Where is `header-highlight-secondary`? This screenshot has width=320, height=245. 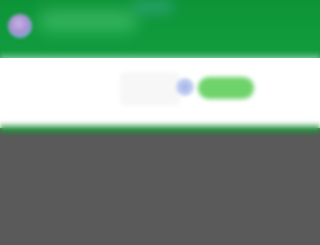
header-highlight-secondary is located at coordinates (153, 7).